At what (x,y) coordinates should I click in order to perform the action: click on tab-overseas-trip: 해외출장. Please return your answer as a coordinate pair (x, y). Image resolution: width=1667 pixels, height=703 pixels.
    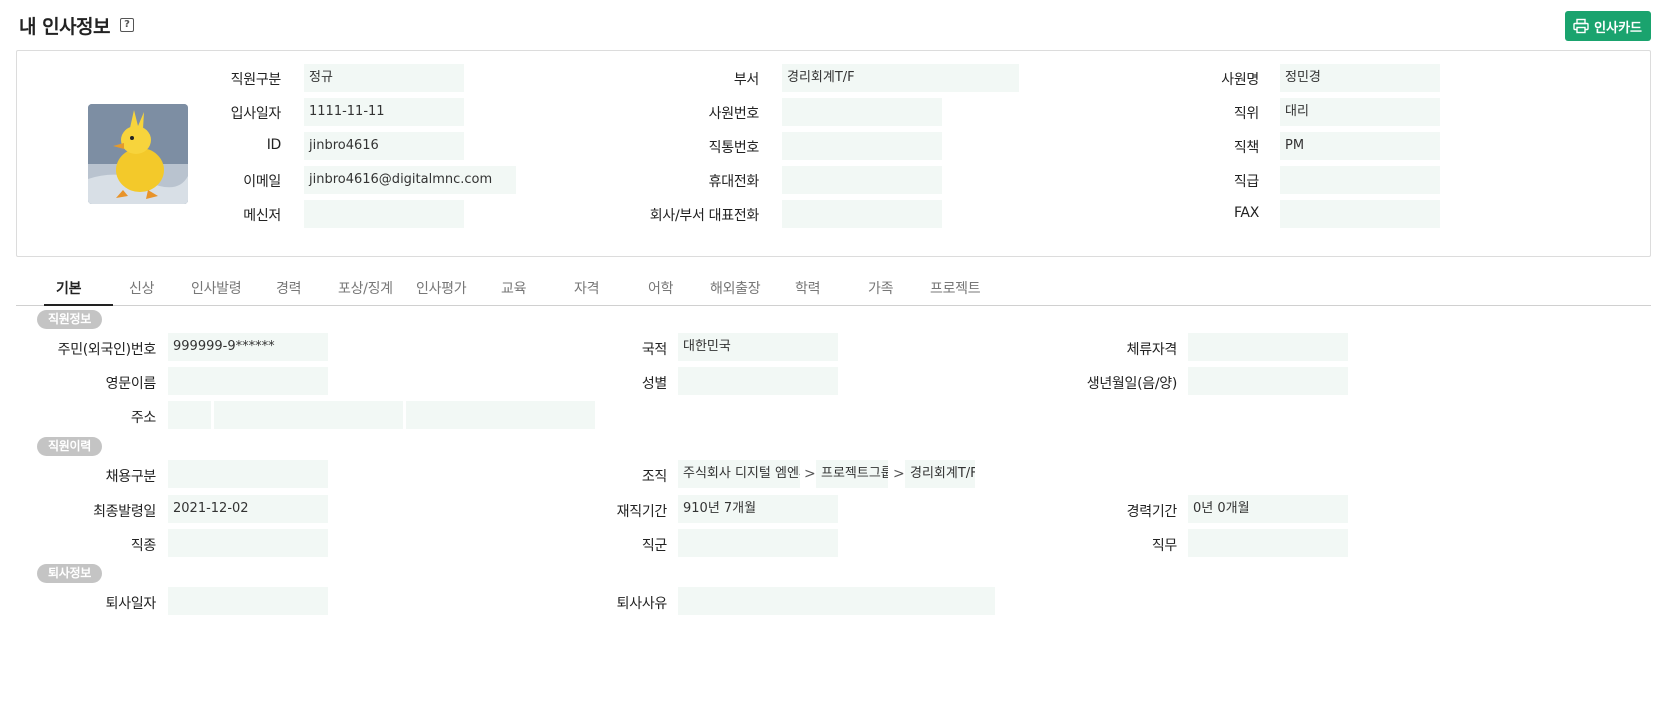
    Looking at the image, I should click on (735, 288).